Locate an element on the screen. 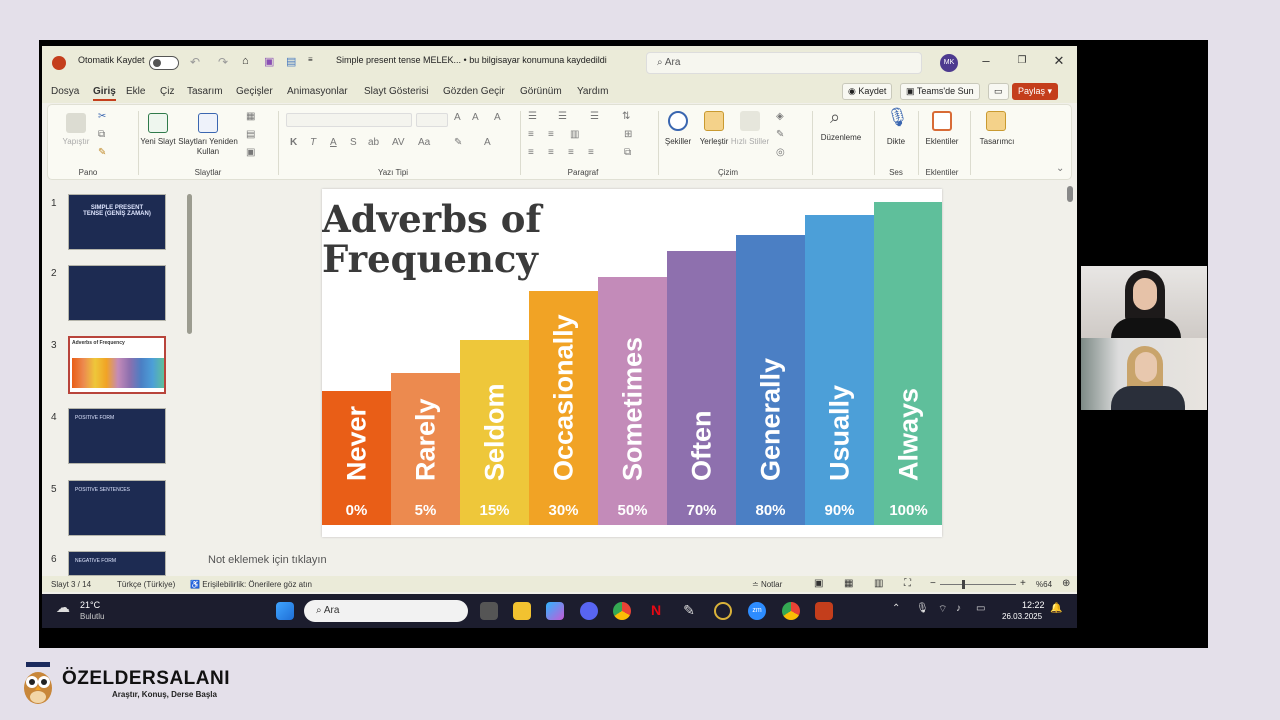 The height and width of the screenshot is (720, 1280). spacing-icon: AV is located at coordinates (398, 142).